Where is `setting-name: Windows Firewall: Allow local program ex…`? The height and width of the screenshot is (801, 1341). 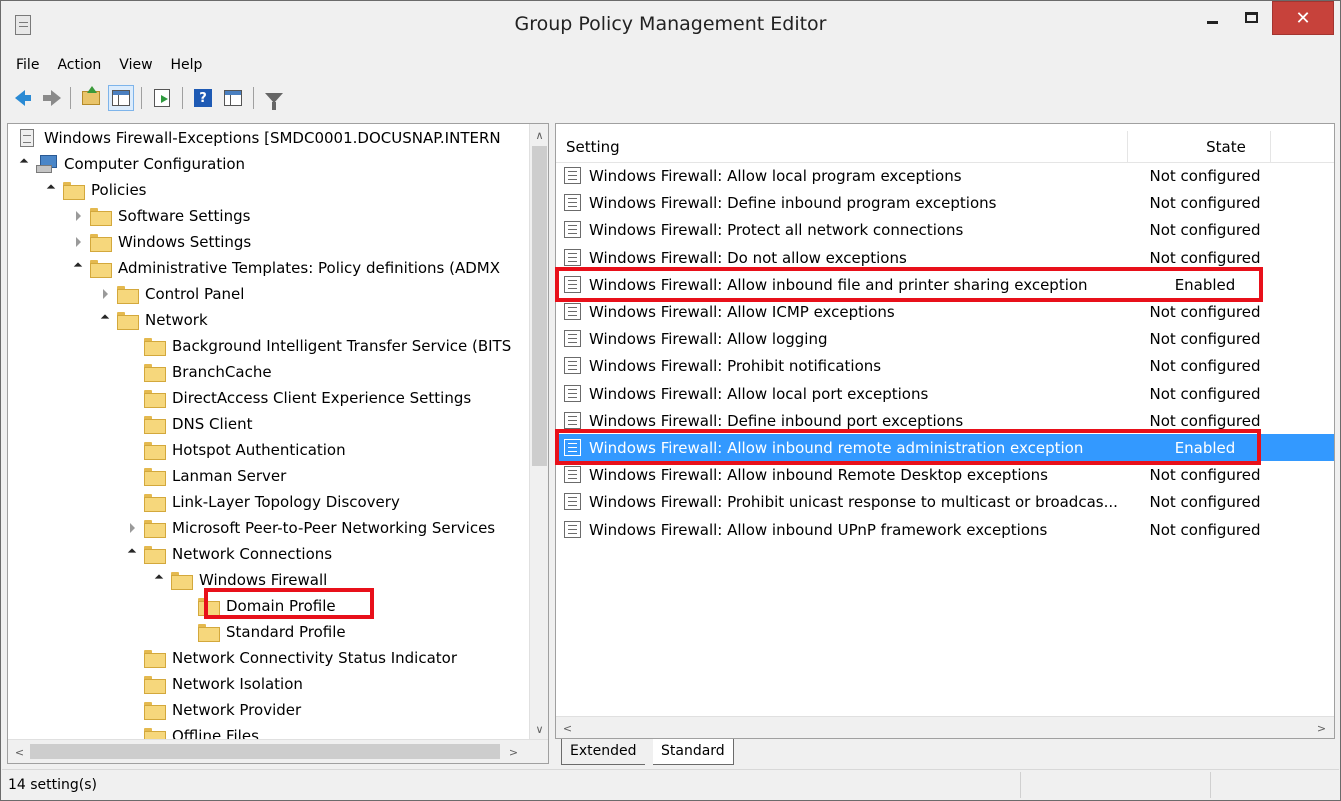
setting-name: Windows Firewall: Allow local program ex… is located at coordinates (775, 175).